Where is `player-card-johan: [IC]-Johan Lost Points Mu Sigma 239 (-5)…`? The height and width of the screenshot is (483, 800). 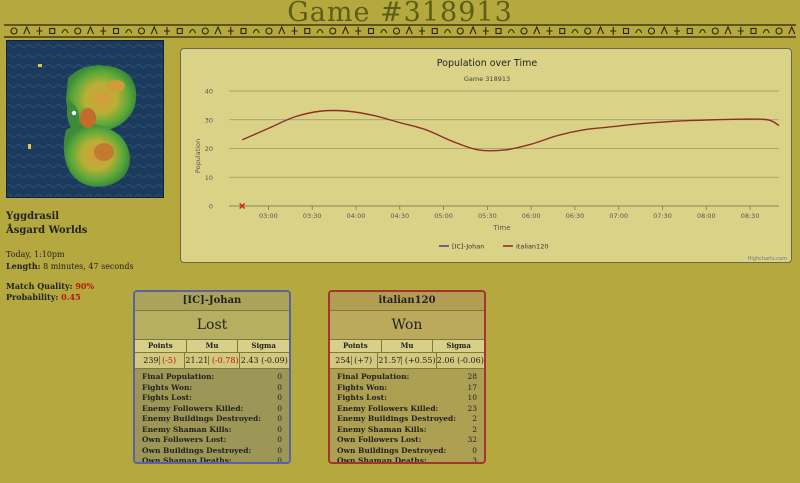
player-card-johan: [IC]-Johan Lost Points Mu Sigma 239 (-5)… is located at coordinates (212, 377).